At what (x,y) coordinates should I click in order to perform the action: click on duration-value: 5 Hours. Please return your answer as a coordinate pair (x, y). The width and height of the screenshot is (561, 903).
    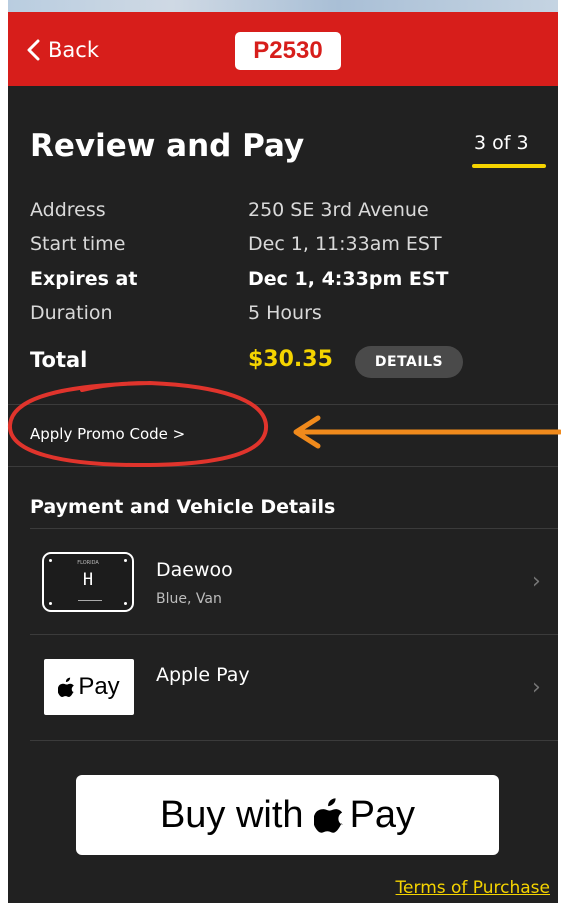
    Looking at the image, I should click on (285, 313).